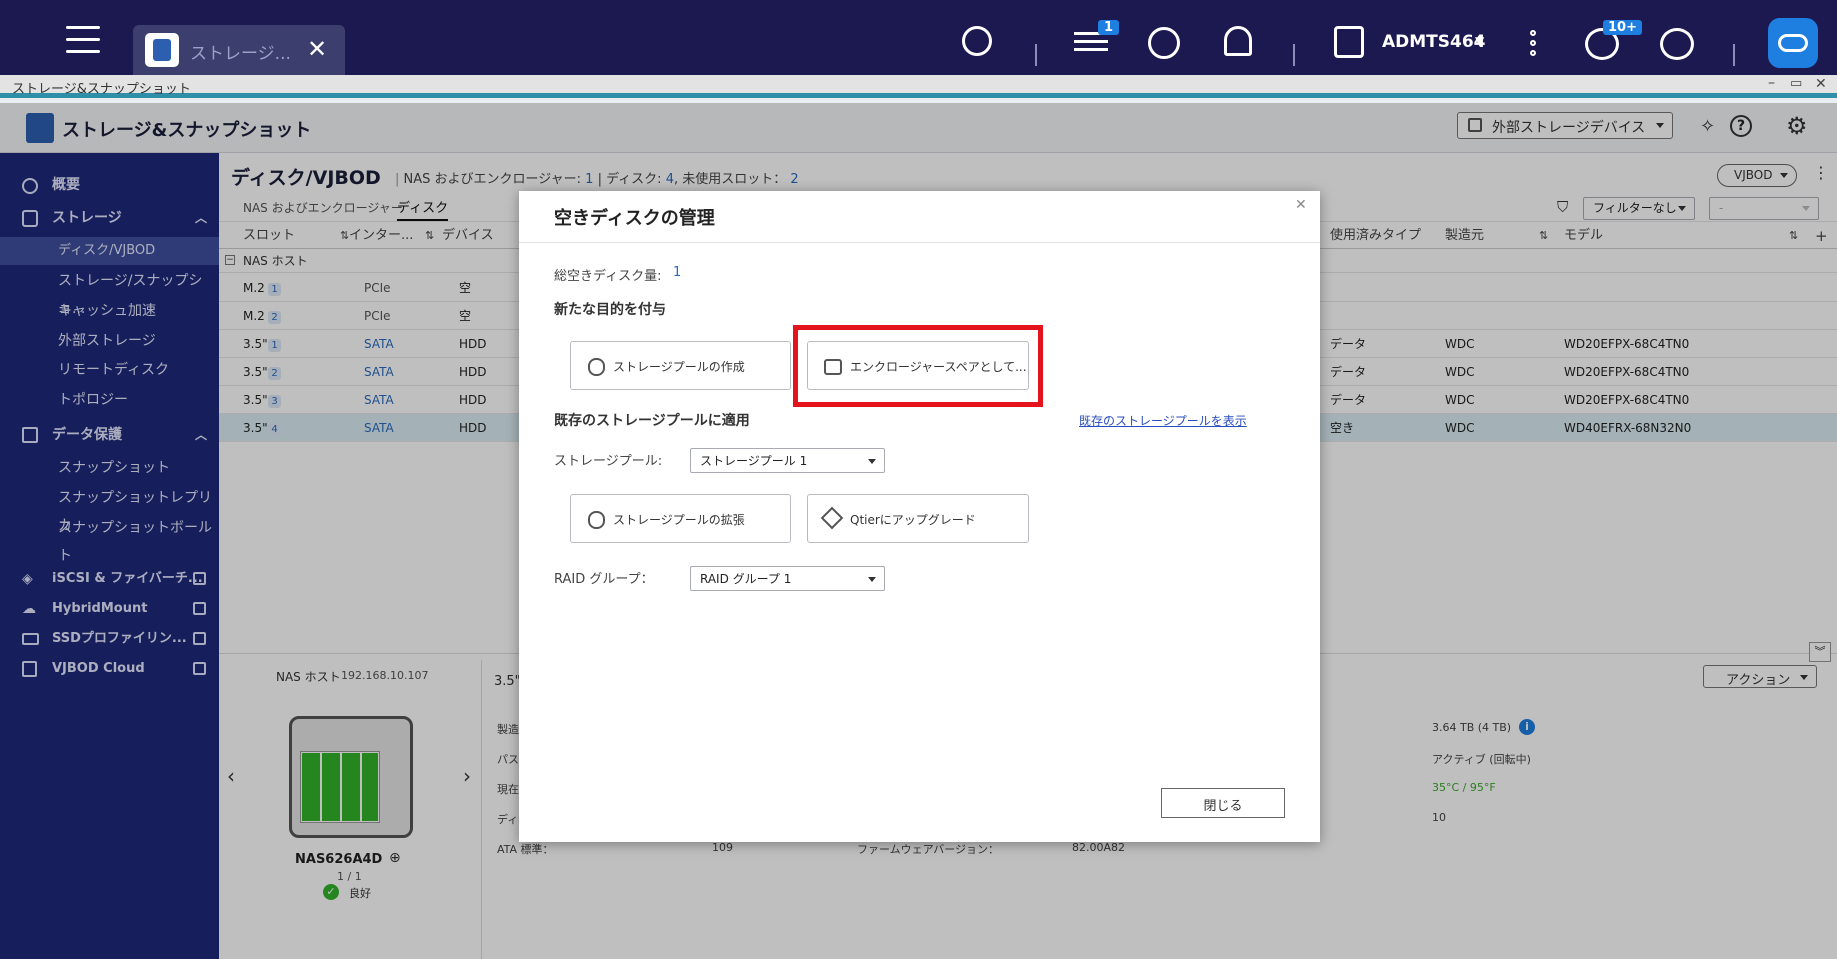  Describe the element at coordinates (596, 367) in the screenshot. I see `create-pool-icon` at that location.